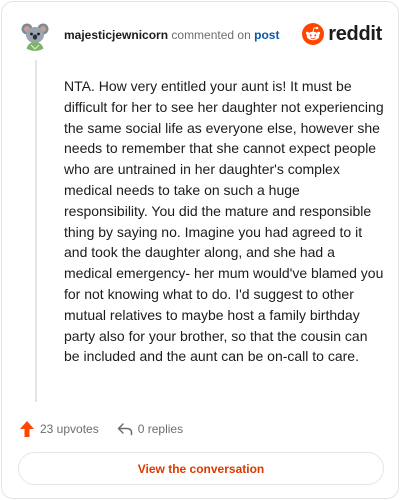 The image size is (400, 500). I want to click on upvote-count: 23 upvotes, so click(59, 429).